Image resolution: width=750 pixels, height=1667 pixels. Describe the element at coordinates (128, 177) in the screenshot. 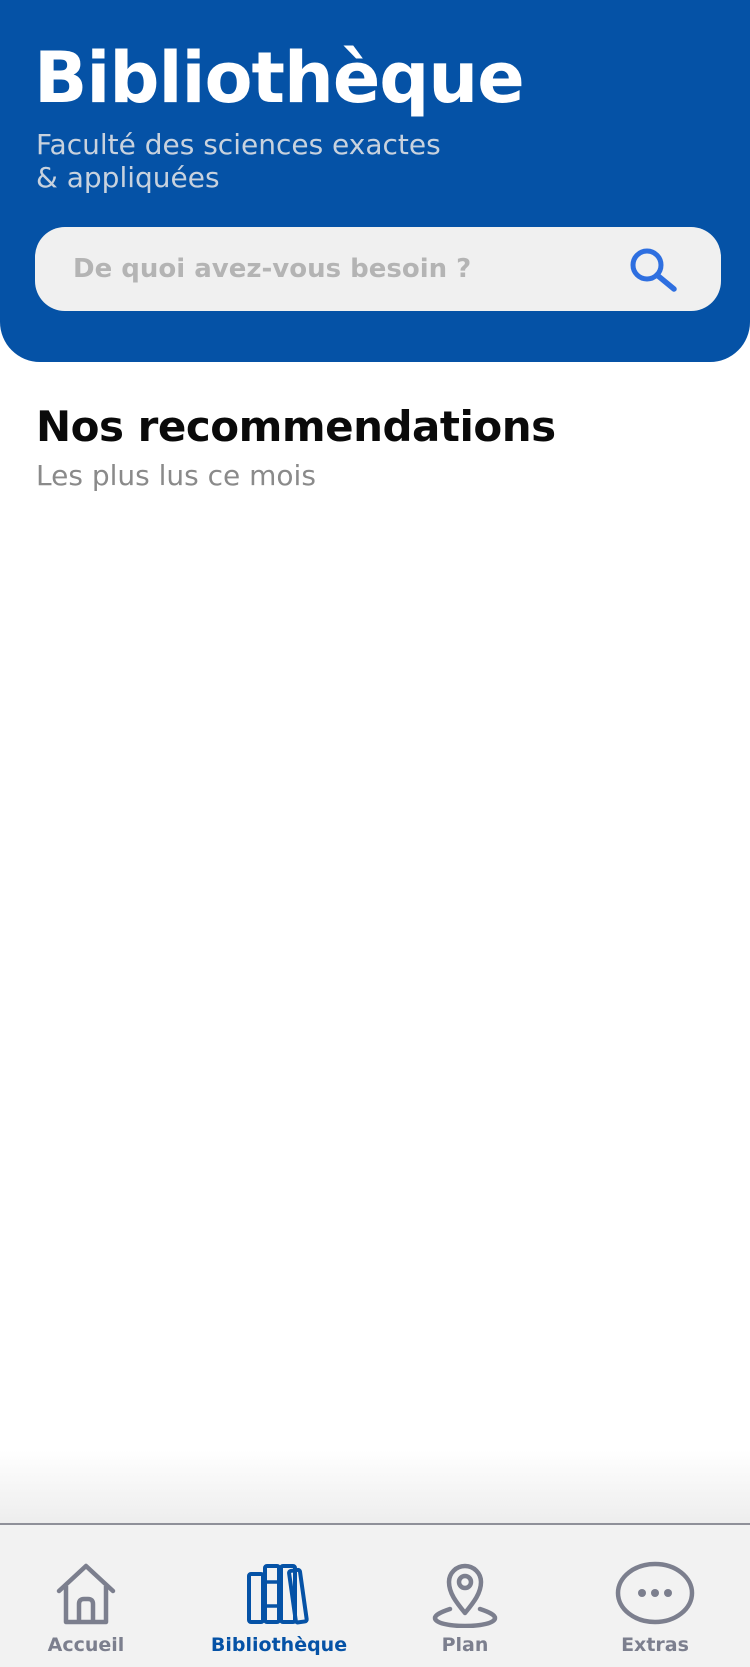

I see `faculty-subtitle-line-2: & appliquées` at that location.